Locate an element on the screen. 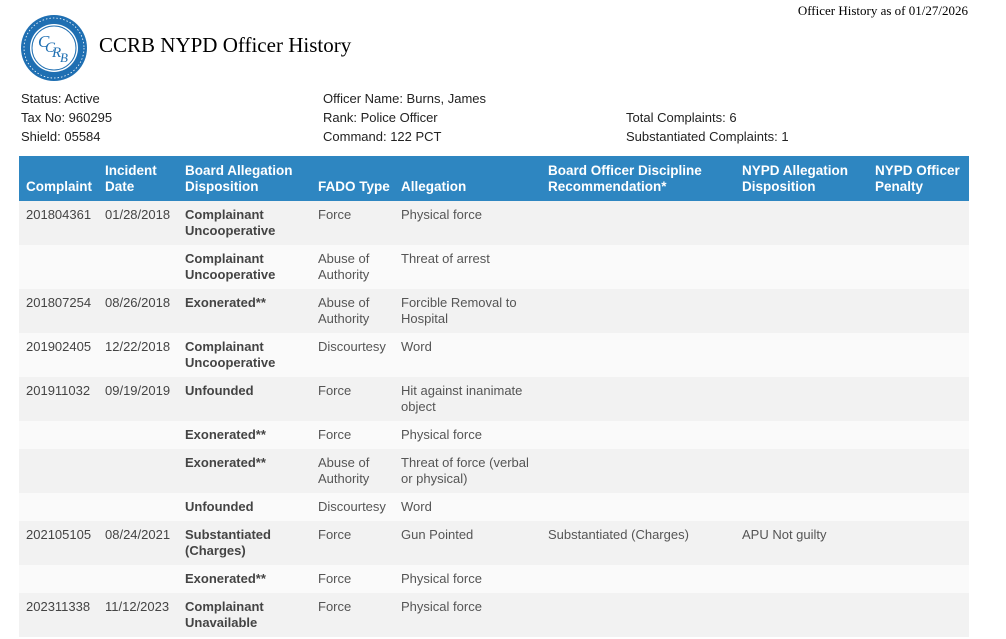 This screenshot has height=639, width=1006. table-row: Unfounded Discourtesy Word is located at coordinates (494, 507).